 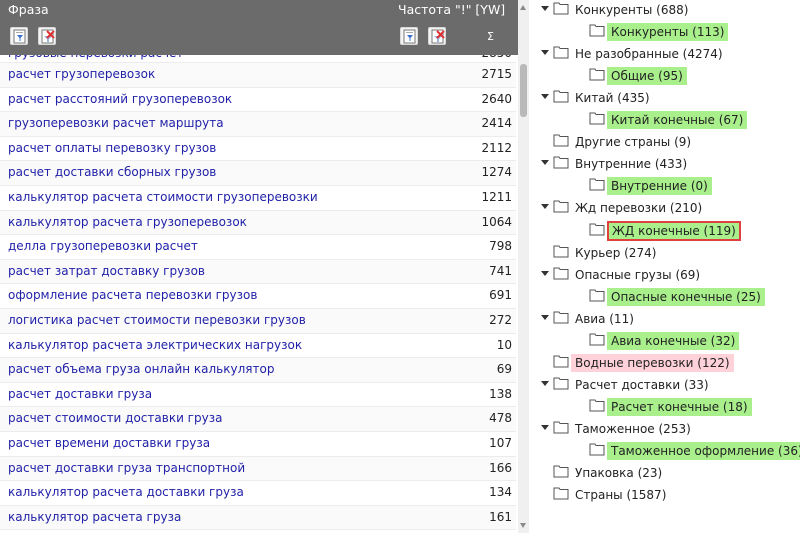 What do you see at coordinates (109, 443) in the screenshot?
I see `phrase-cell: расчет времени доставки груза` at bounding box center [109, 443].